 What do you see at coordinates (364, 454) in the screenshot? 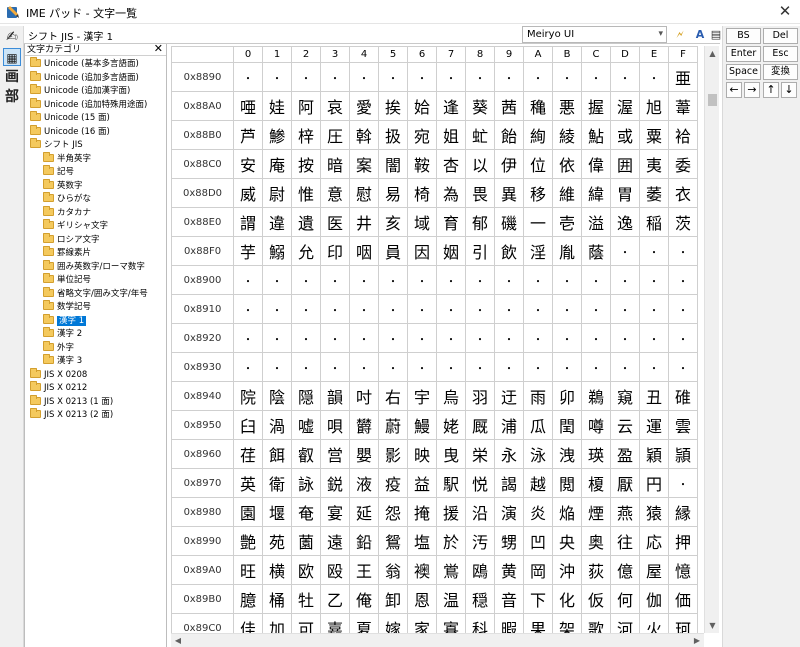
I see `character-cell: 嬰` at bounding box center [364, 454].